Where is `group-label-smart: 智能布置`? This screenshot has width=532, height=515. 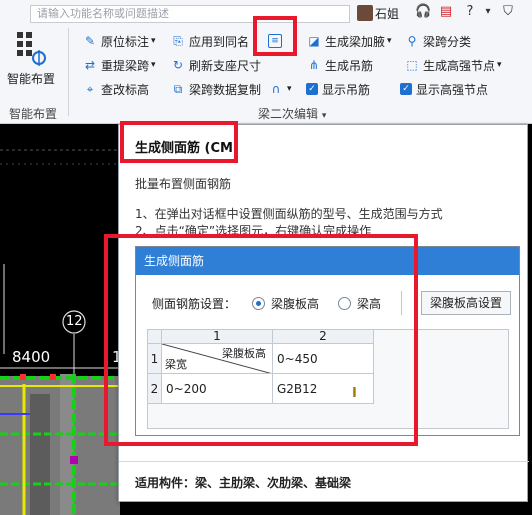
group-label-smart: 智能布置 is located at coordinates (33, 114).